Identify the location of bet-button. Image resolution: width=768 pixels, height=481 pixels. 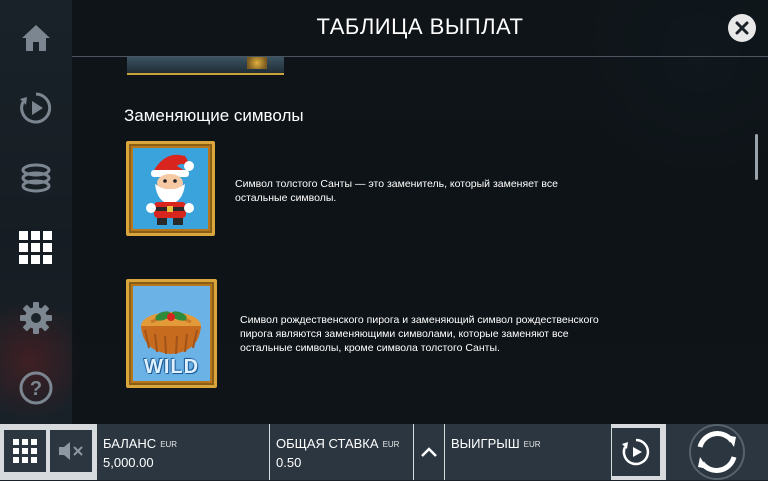
(36, 178).